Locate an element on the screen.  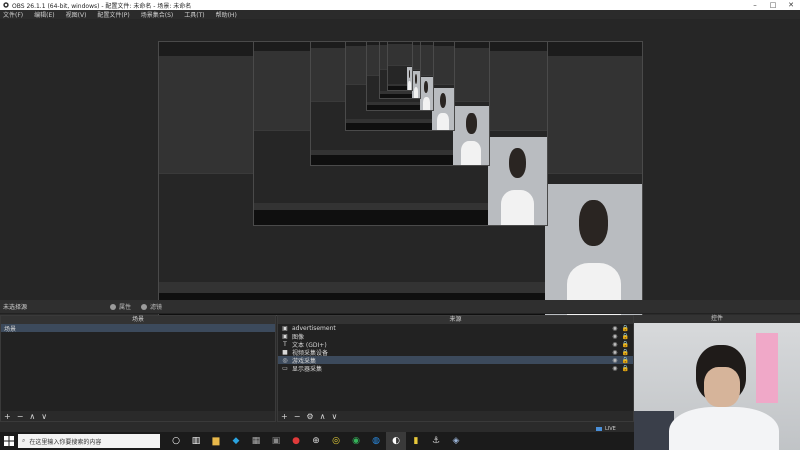
sources-toolbar: + − ⚙ ∧ ∨ is located at coordinates (455, 416).